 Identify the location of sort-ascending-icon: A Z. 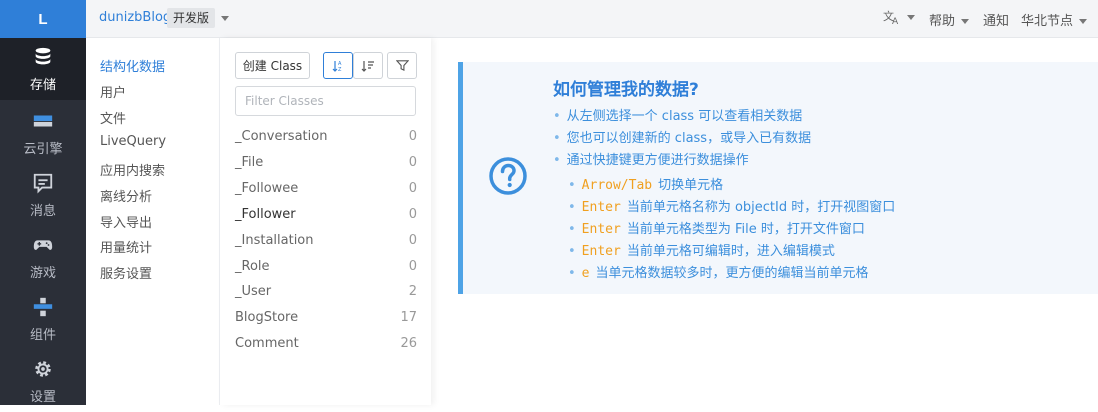
(337, 66).